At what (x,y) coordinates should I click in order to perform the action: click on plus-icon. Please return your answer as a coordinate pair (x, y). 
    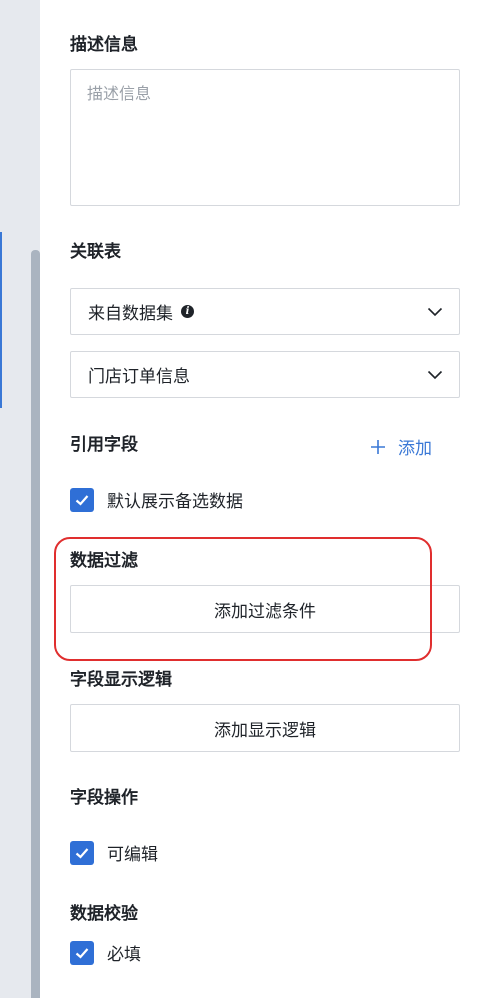
    Looking at the image, I should click on (378, 446).